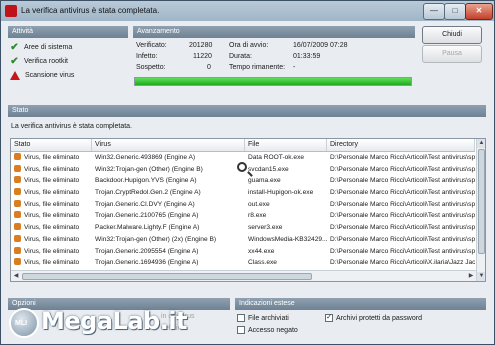 The image size is (495, 345). Describe the element at coordinates (257, 216) in the screenshot. I see `file-cell: r8.exe` at that location.